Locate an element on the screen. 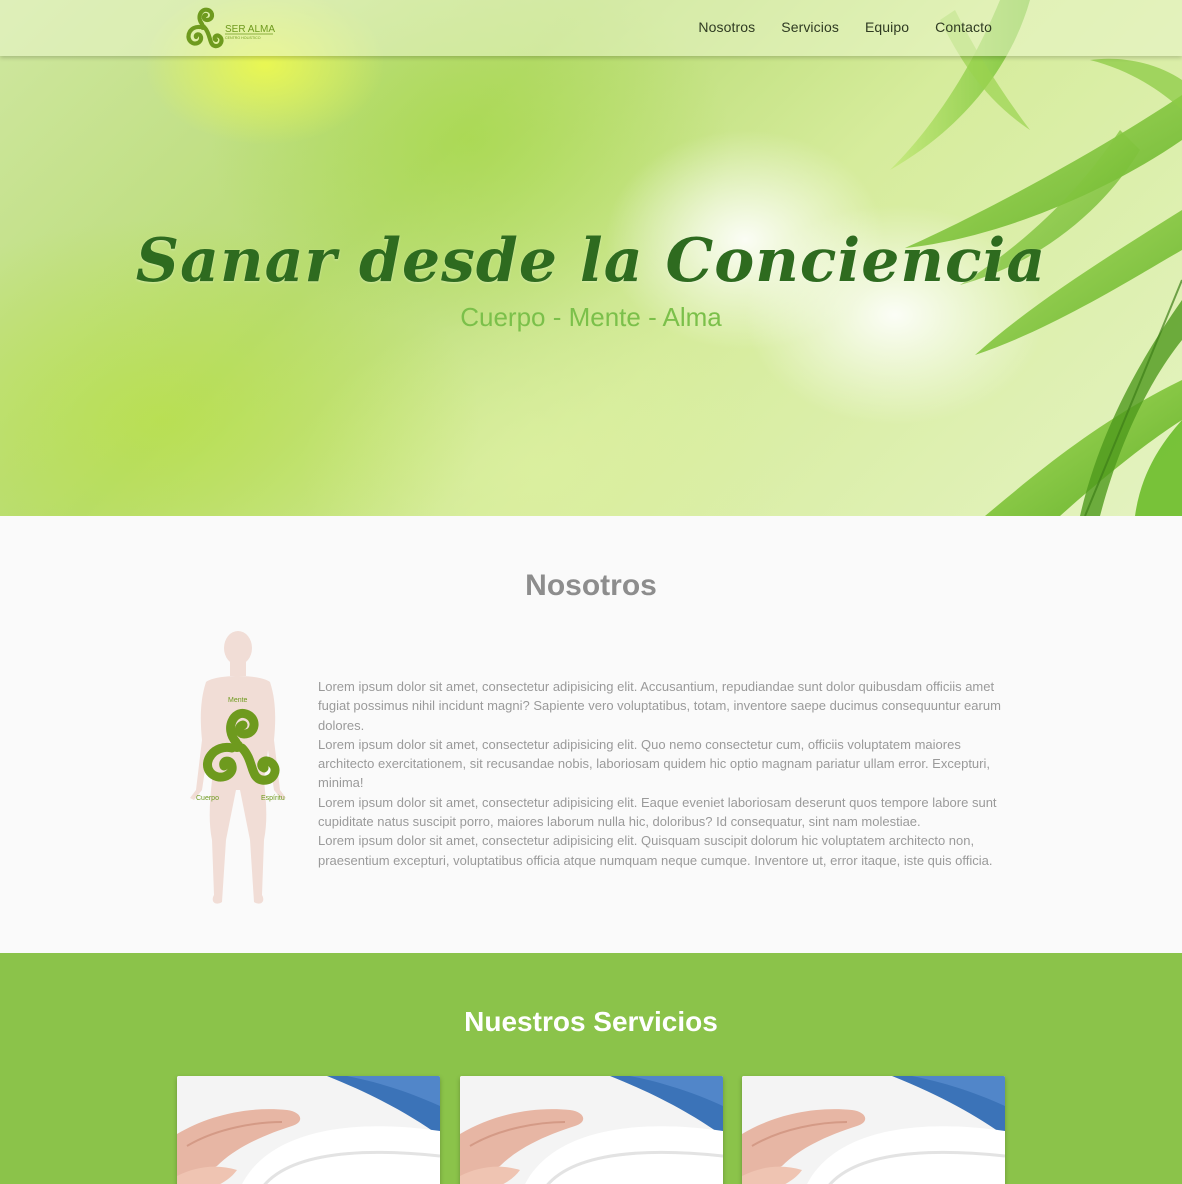 The image size is (1182, 1184). logo-tagline: CENTRO HOLISTICO is located at coordinates (243, 38).